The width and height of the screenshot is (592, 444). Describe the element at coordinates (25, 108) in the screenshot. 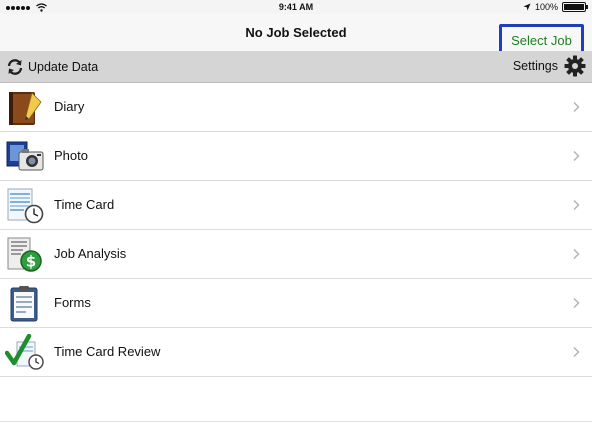

I see `diary-book-icon` at that location.